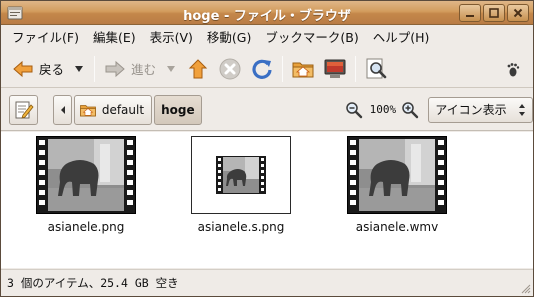 The height and width of the screenshot is (297, 534). I want to click on edit-location-icon, so click(24, 110).